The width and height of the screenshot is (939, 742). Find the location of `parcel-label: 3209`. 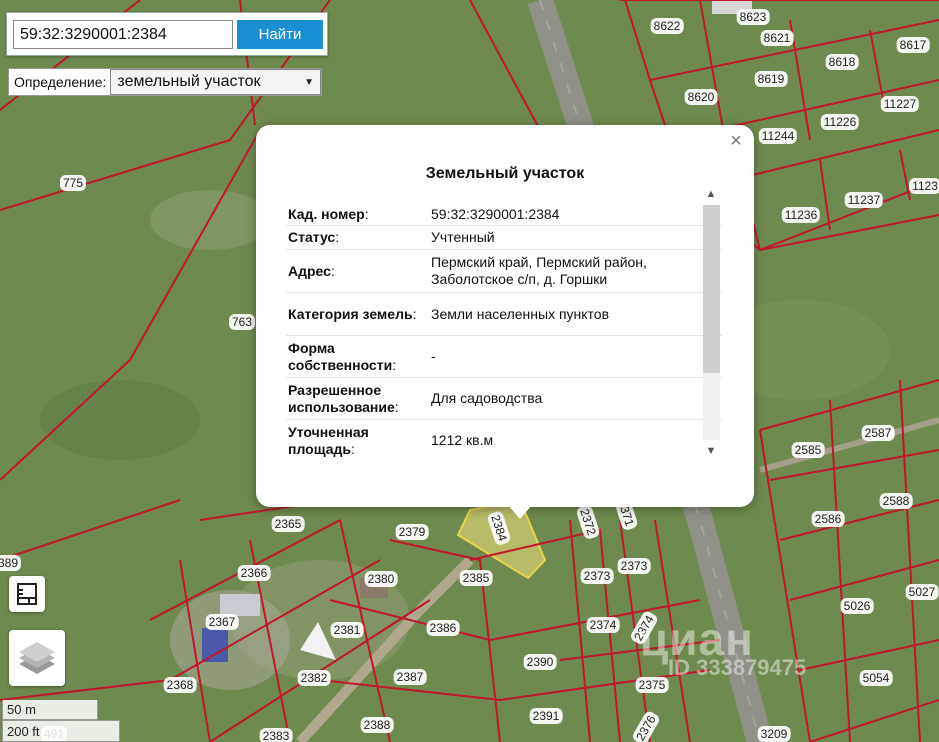

parcel-label: 3209 is located at coordinates (774, 734).